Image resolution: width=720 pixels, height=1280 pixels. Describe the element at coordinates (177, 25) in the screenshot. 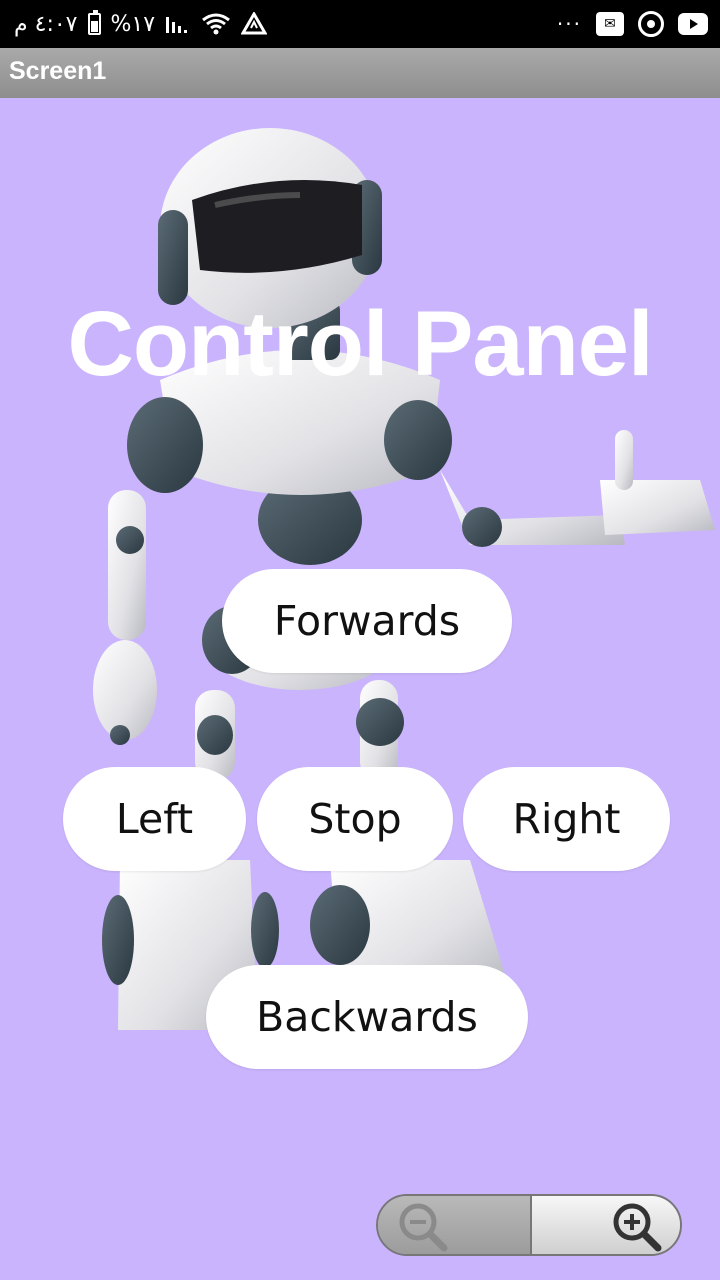

I see `signal-icon` at that location.